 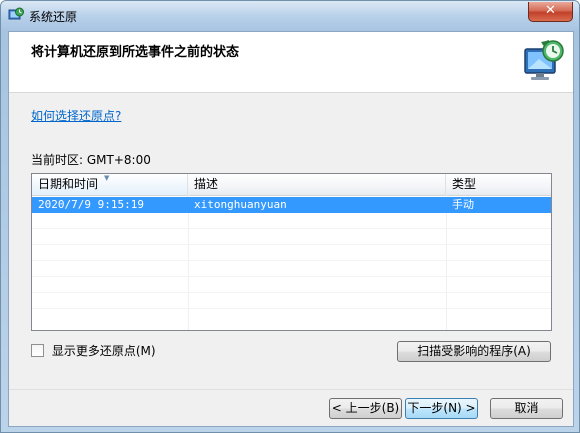 I want to click on column-header-description: 描述, so click(x=317, y=184).